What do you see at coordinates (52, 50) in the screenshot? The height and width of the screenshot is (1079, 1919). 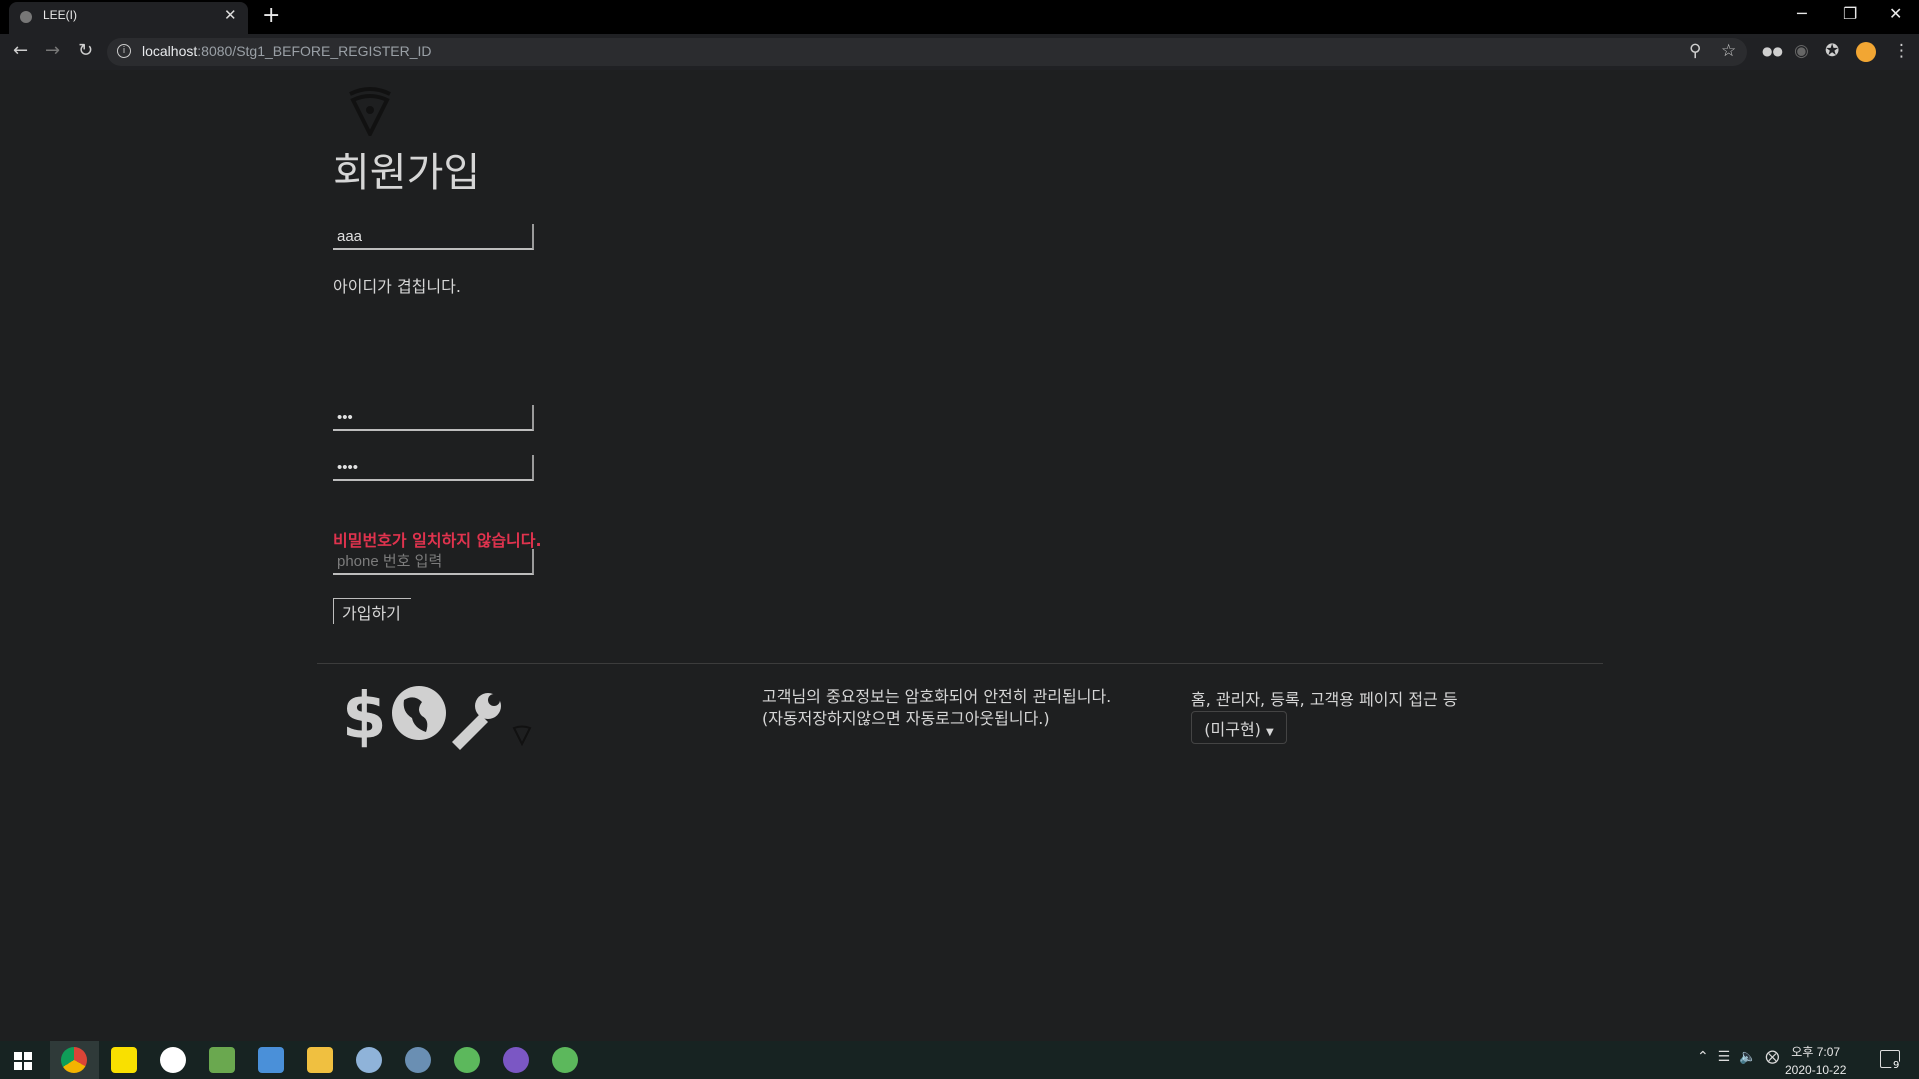 I see `forward-arrow-icon: →` at bounding box center [52, 50].